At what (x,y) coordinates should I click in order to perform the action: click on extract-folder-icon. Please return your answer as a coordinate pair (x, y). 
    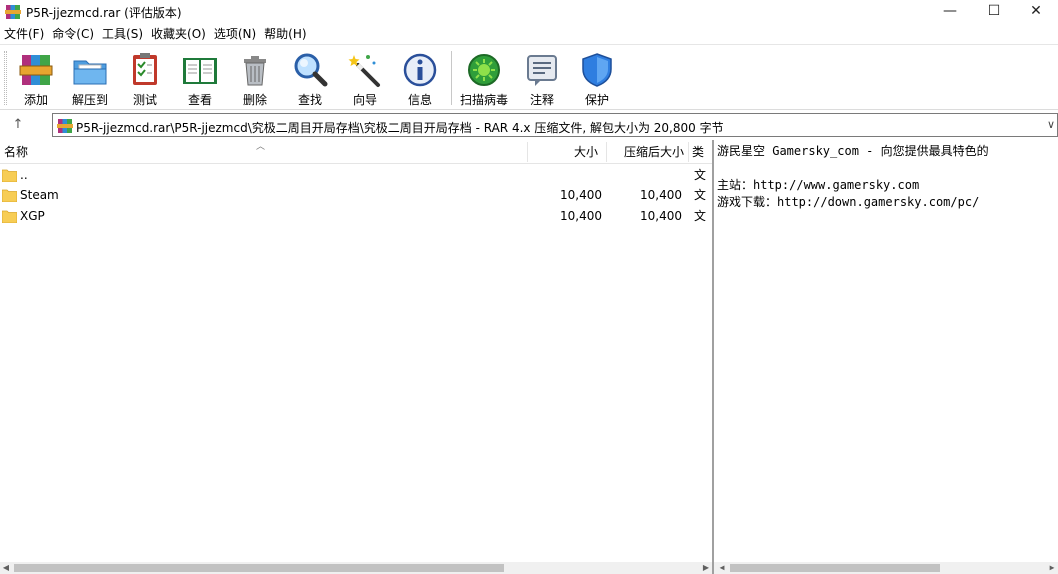
    Looking at the image, I should click on (90, 72).